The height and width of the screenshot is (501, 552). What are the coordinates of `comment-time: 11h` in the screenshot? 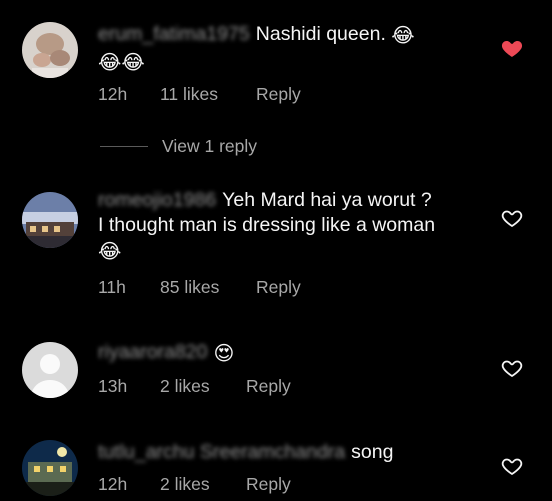 It's located at (112, 287).